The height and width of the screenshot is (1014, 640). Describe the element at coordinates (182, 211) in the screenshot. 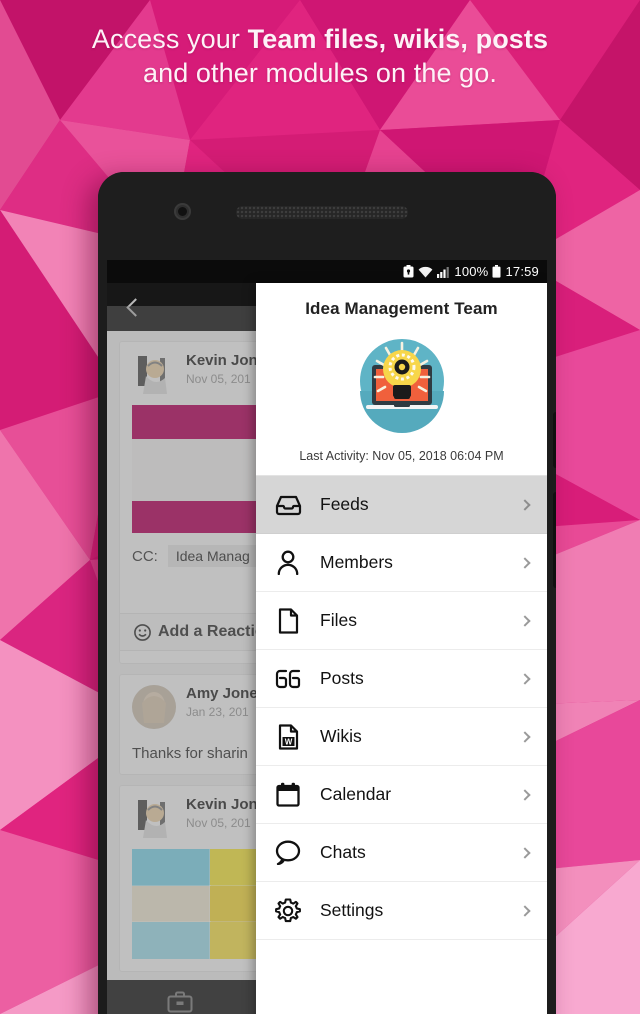

I see `front-camera-icon` at that location.